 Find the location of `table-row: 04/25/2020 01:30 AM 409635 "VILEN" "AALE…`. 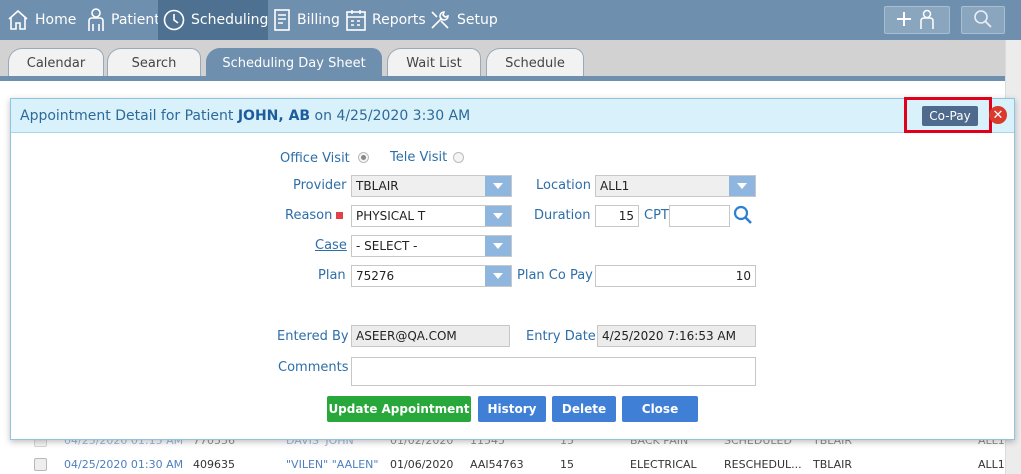

table-row: 04/25/2020 01:30 AM 409635 "VILEN" "AALE… is located at coordinates (502, 463).